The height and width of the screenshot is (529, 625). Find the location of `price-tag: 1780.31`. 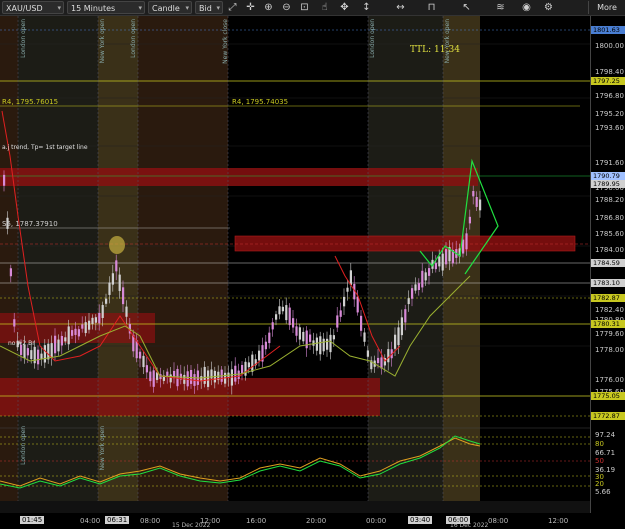

price-tag: 1780.31 is located at coordinates (608, 324).